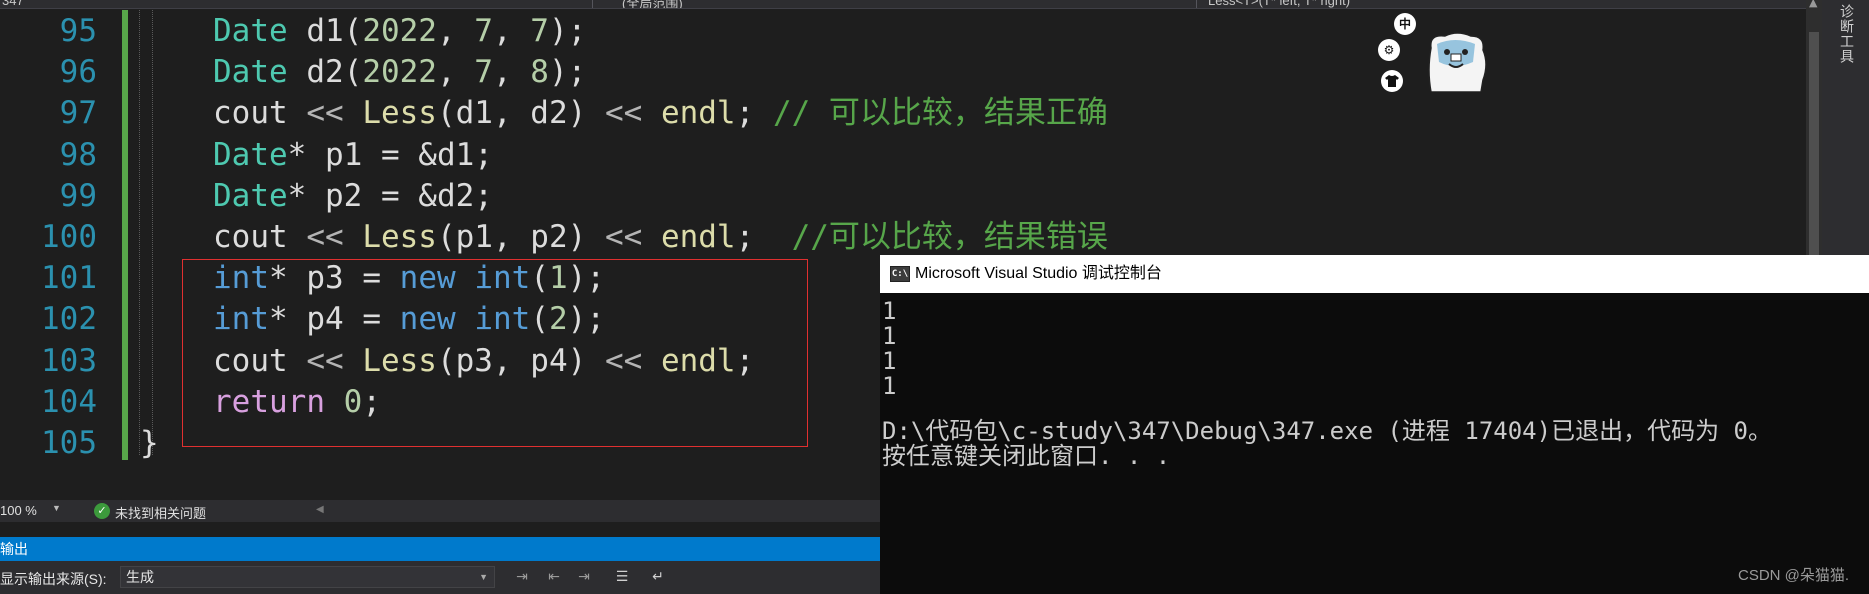 This screenshot has height=594, width=1869. Describe the element at coordinates (69, 360) in the screenshot. I see `line-number: 103` at that location.